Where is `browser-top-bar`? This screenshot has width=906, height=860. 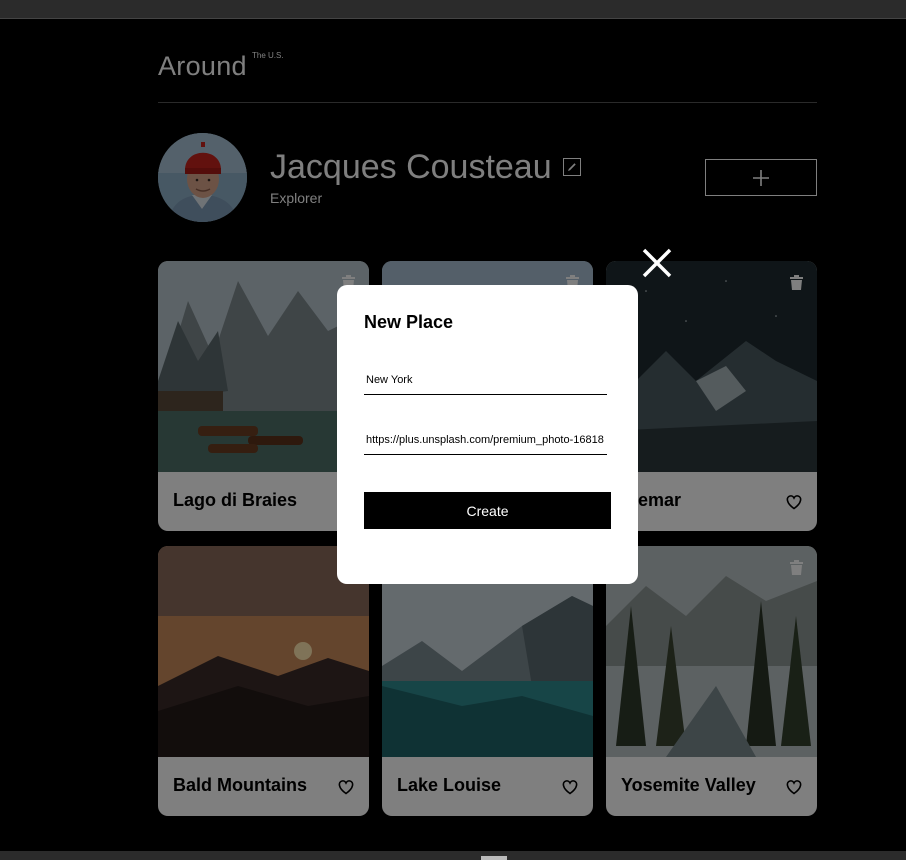
browser-top-bar is located at coordinates (453, 9).